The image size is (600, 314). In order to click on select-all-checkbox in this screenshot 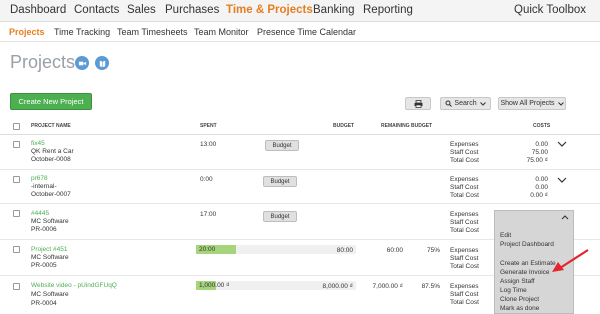, I will do `click(16, 126)`.